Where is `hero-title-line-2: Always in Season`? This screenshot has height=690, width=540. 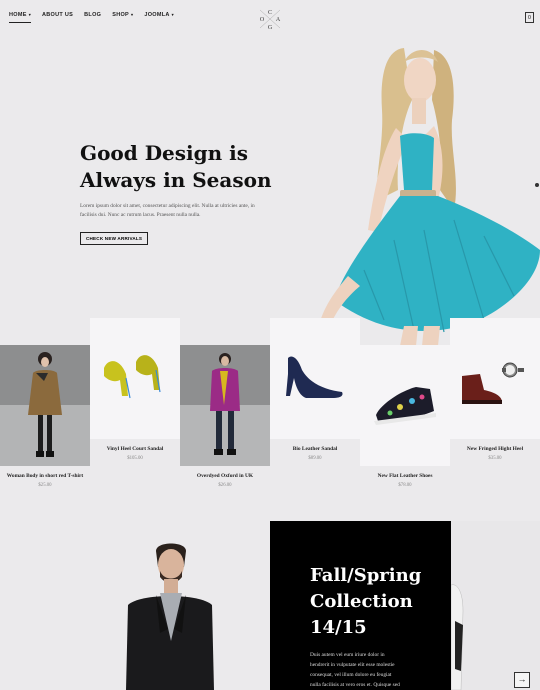
hero-title-line-2: Always in Season is located at coordinates (176, 180).